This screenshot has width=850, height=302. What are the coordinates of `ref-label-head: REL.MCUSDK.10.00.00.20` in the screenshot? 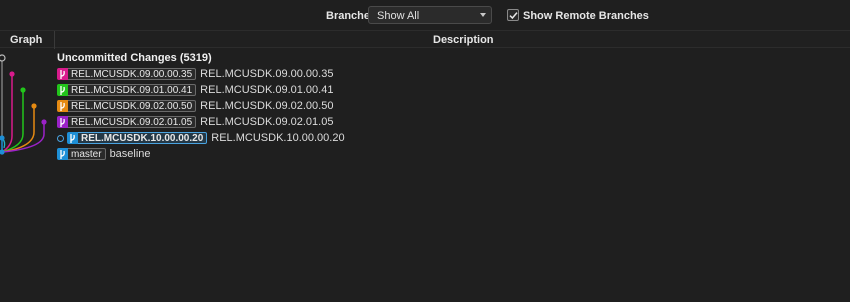 It's located at (143, 138).